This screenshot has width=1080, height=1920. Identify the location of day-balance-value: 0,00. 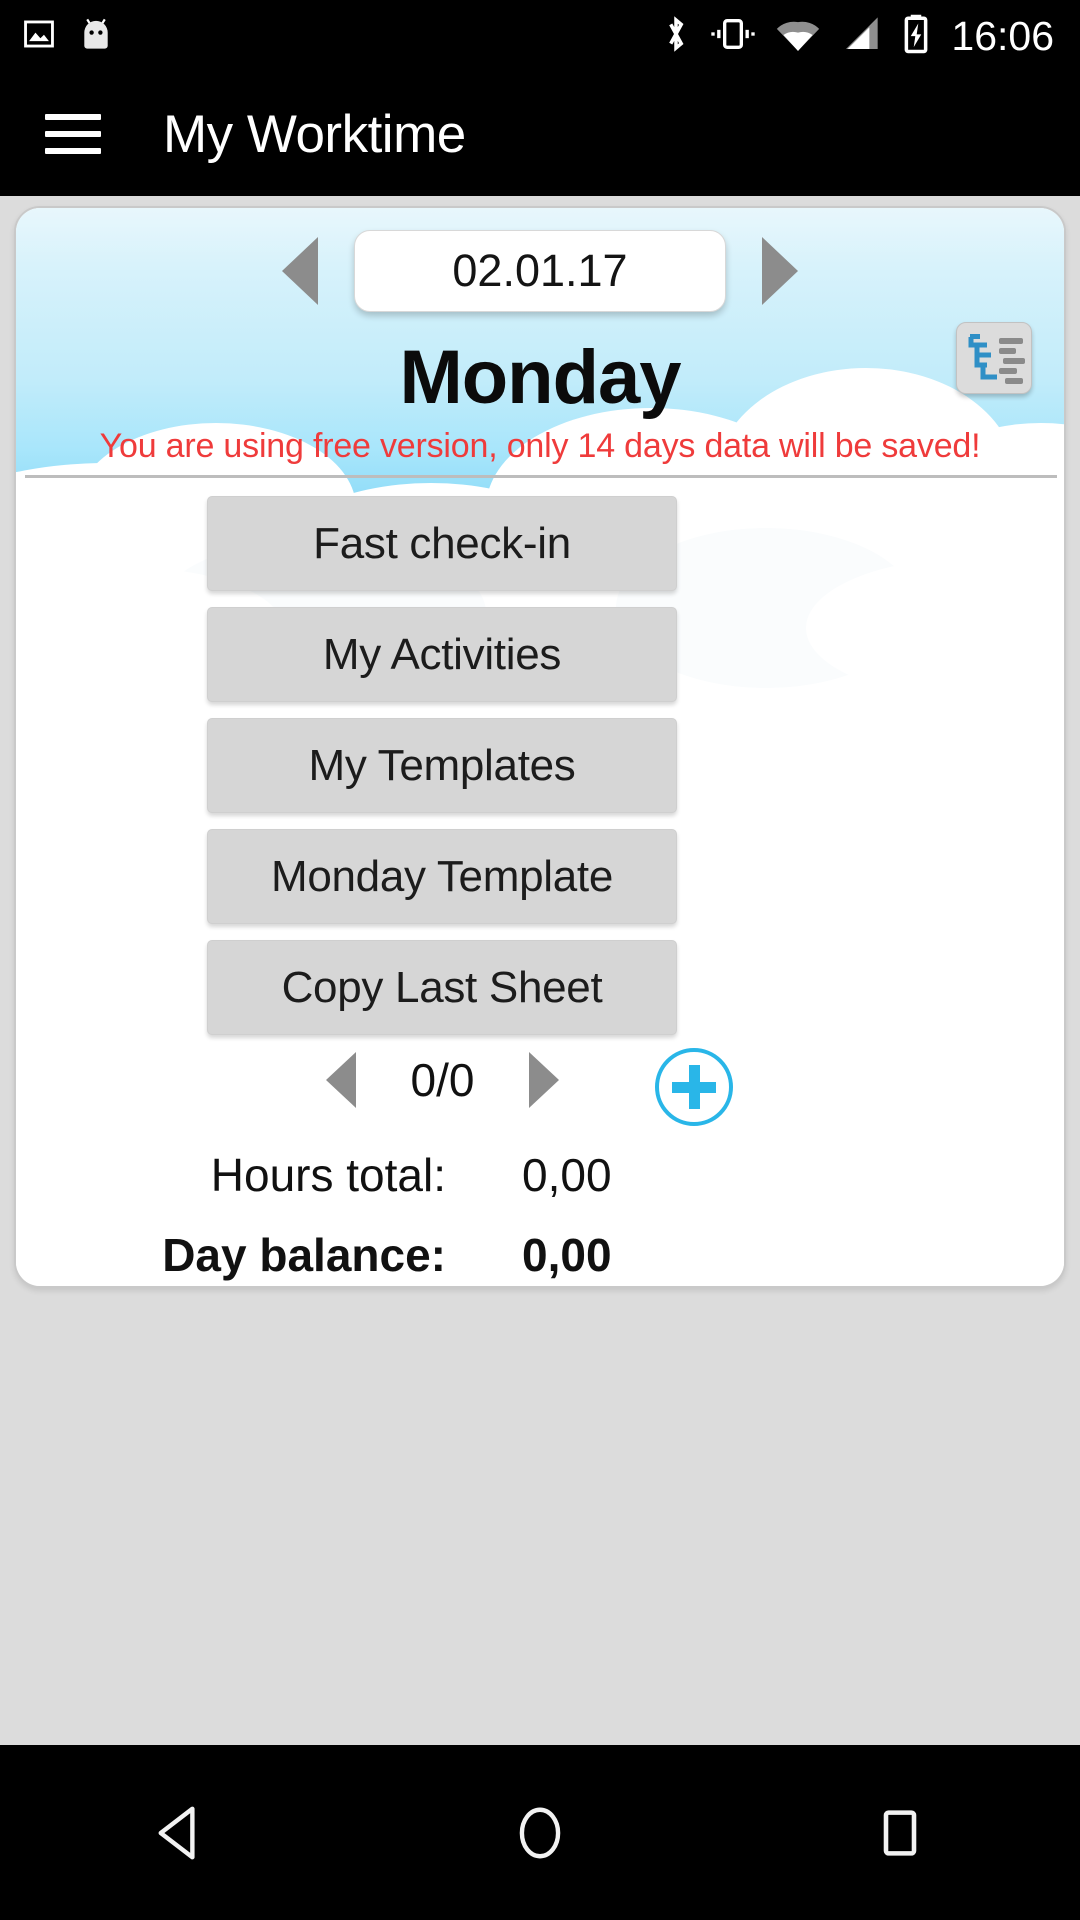
(567, 1255).